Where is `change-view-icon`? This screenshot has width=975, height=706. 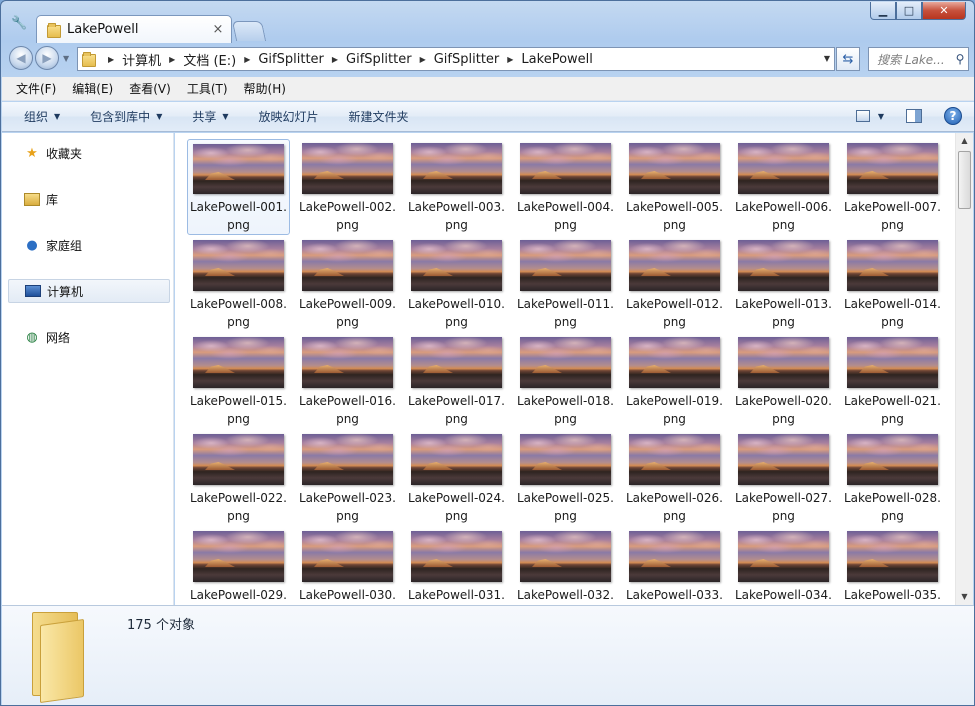 change-view-icon is located at coordinates (862, 116).